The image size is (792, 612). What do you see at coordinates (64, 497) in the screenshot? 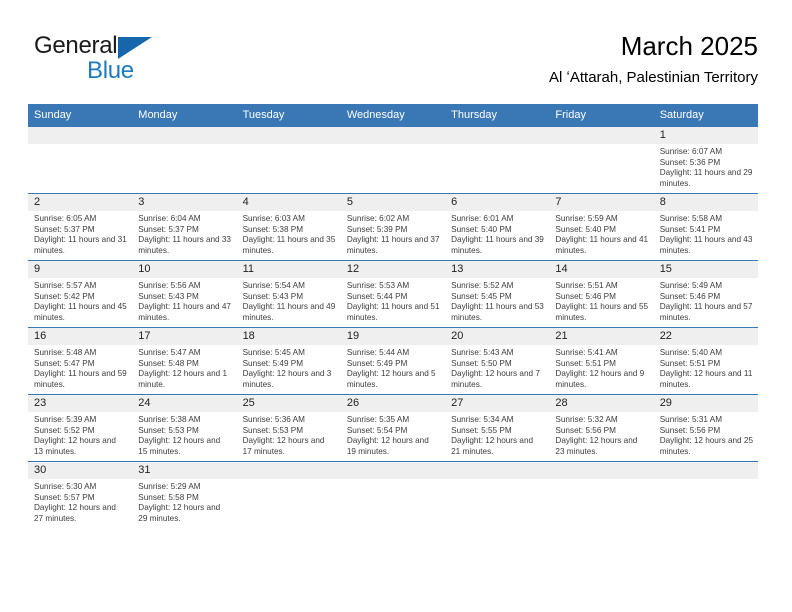
I see `sunset-text: Sunset: 5:57 PM` at bounding box center [64, 497].